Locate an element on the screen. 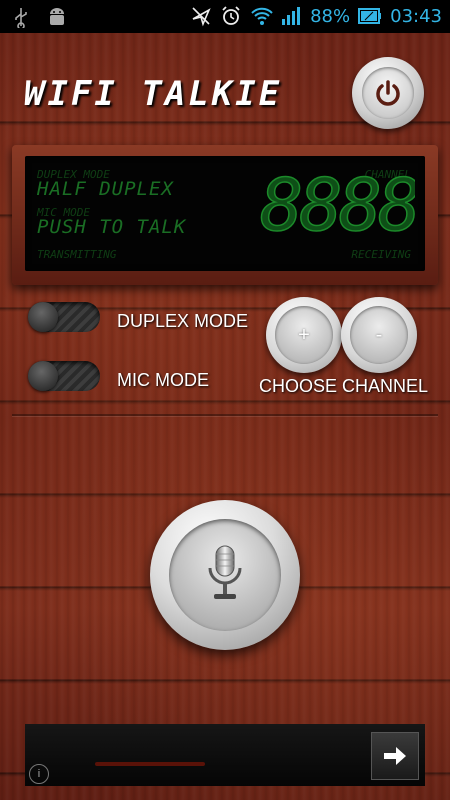  usb-icon is located at coordinates (21, 18).